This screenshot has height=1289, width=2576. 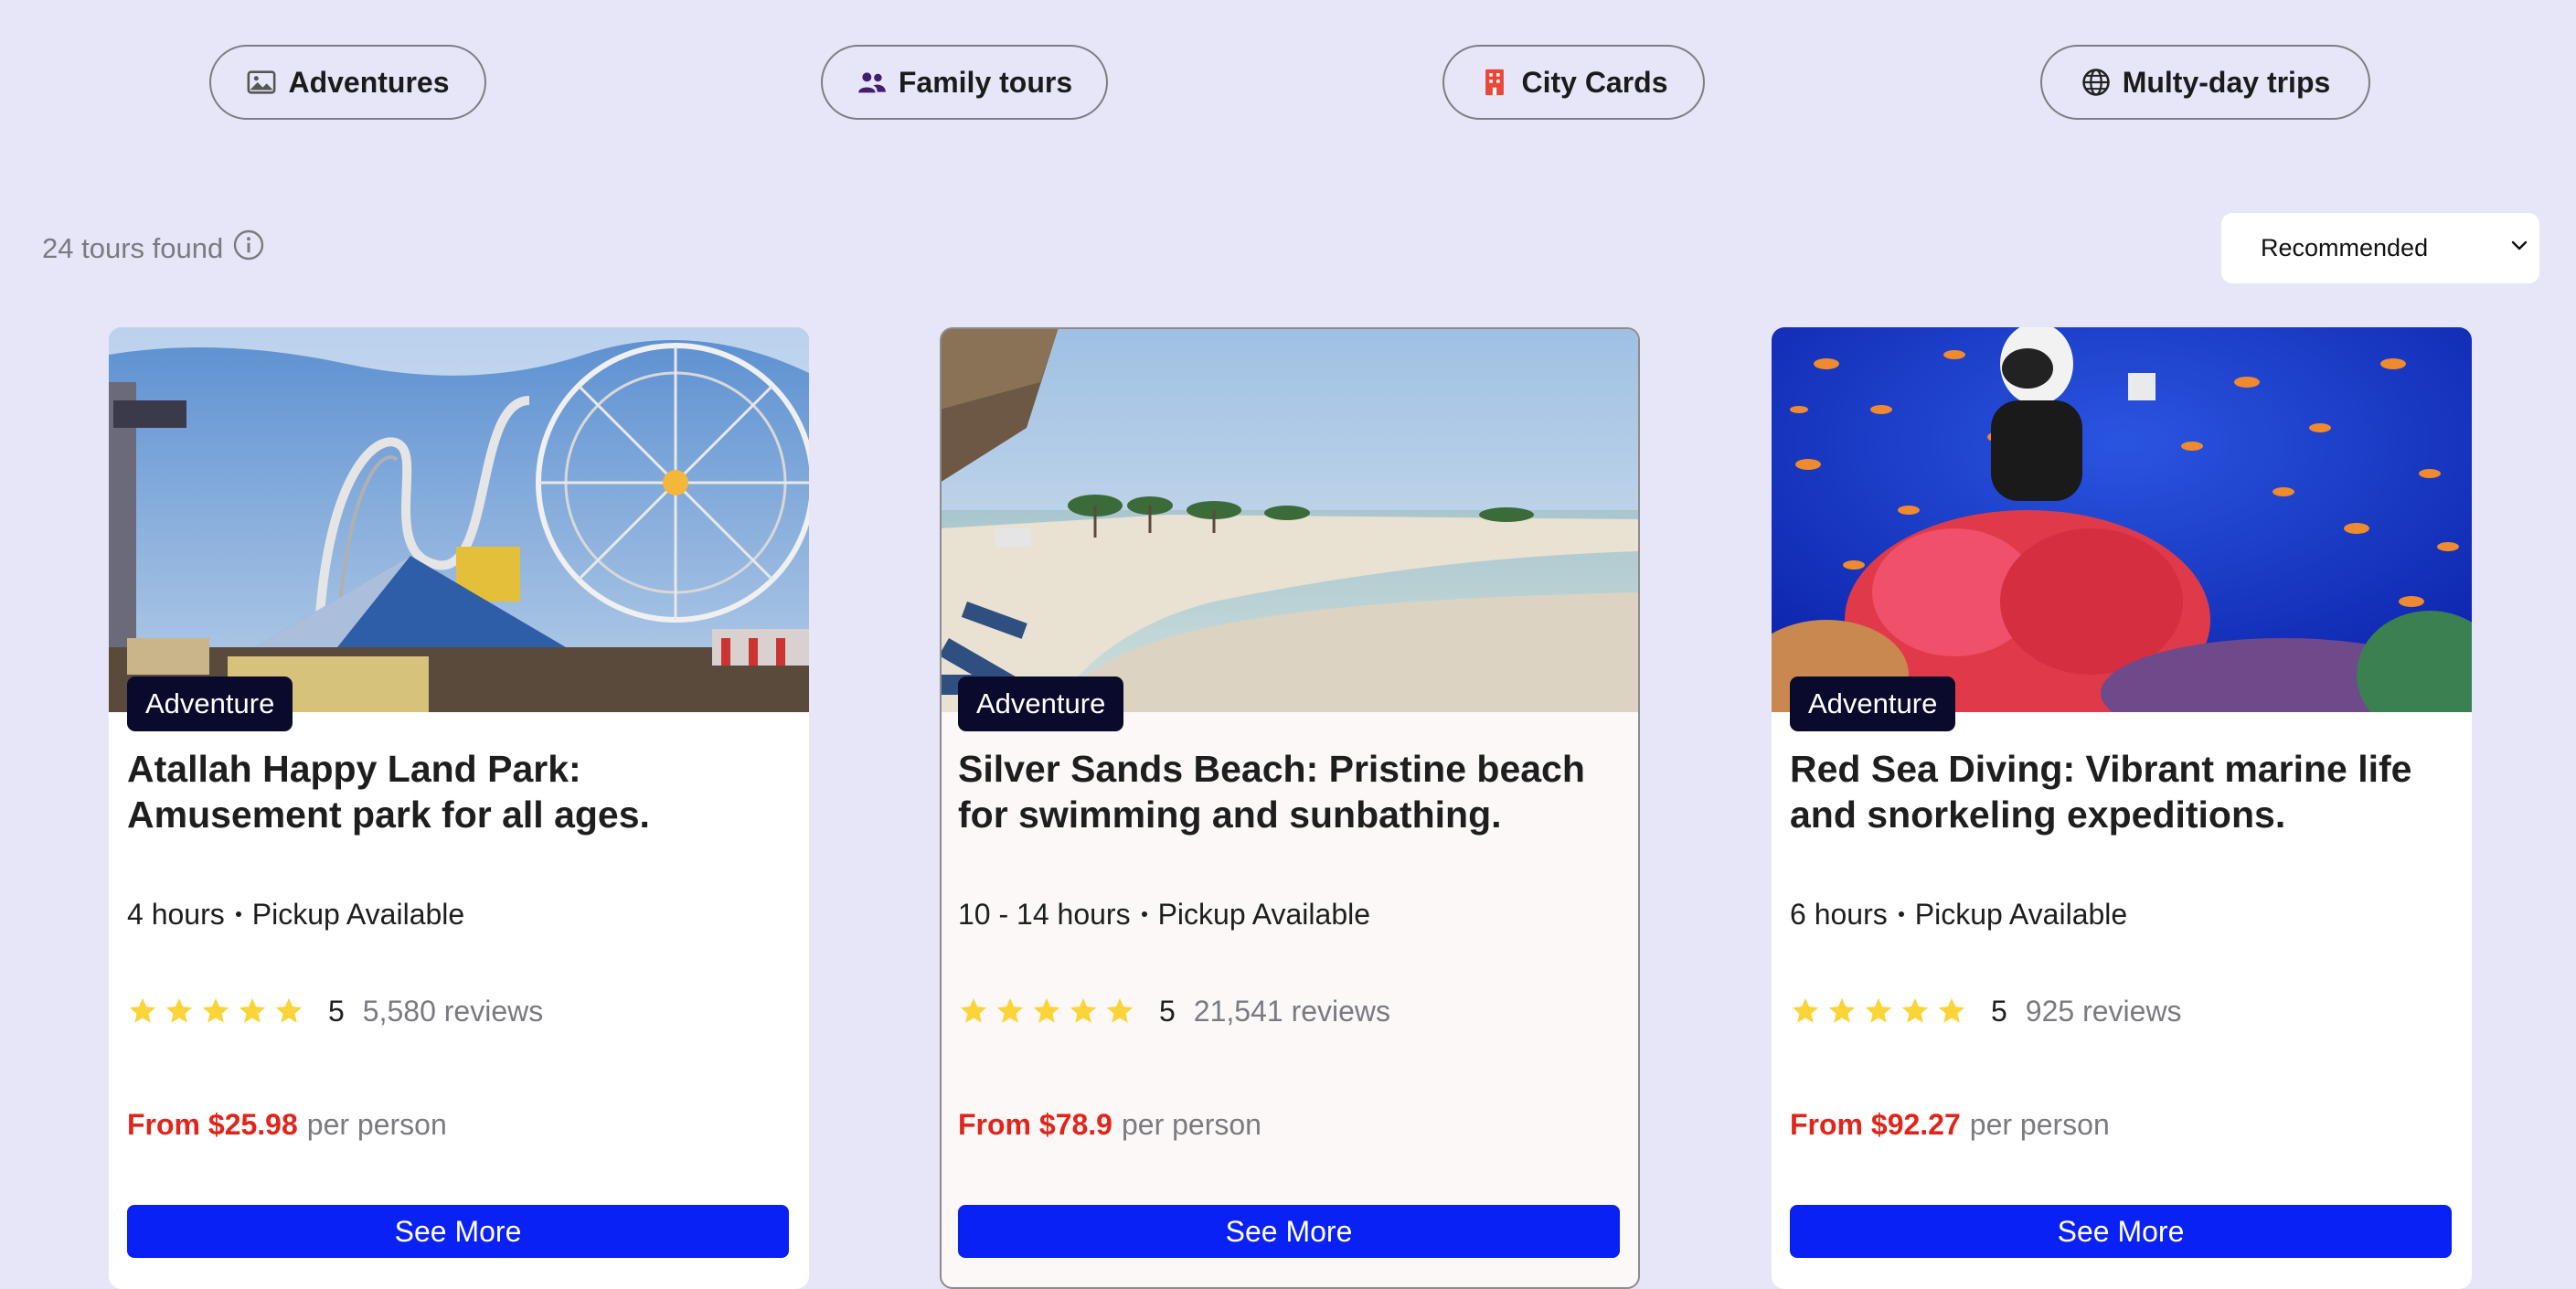 What do you see at coordinates (985, 82) in the screenshot?
I see `category-label: Family tours` at bounding box center [985, 82].